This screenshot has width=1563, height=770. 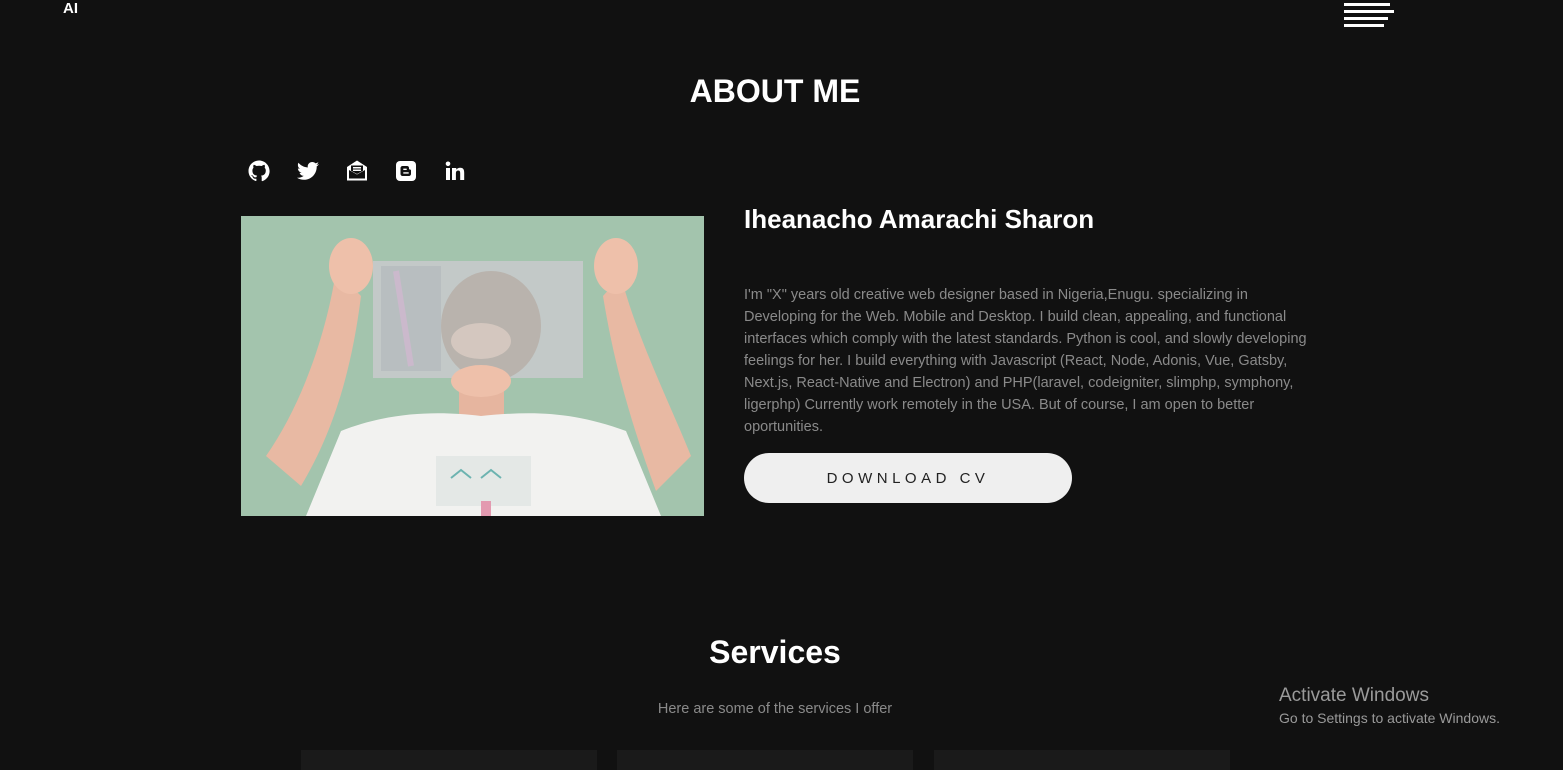 What do you see at coordinates (1370, 16) in the screenshot?
I see `hamburger-menu-icon` at bounding box center [1370, 16].